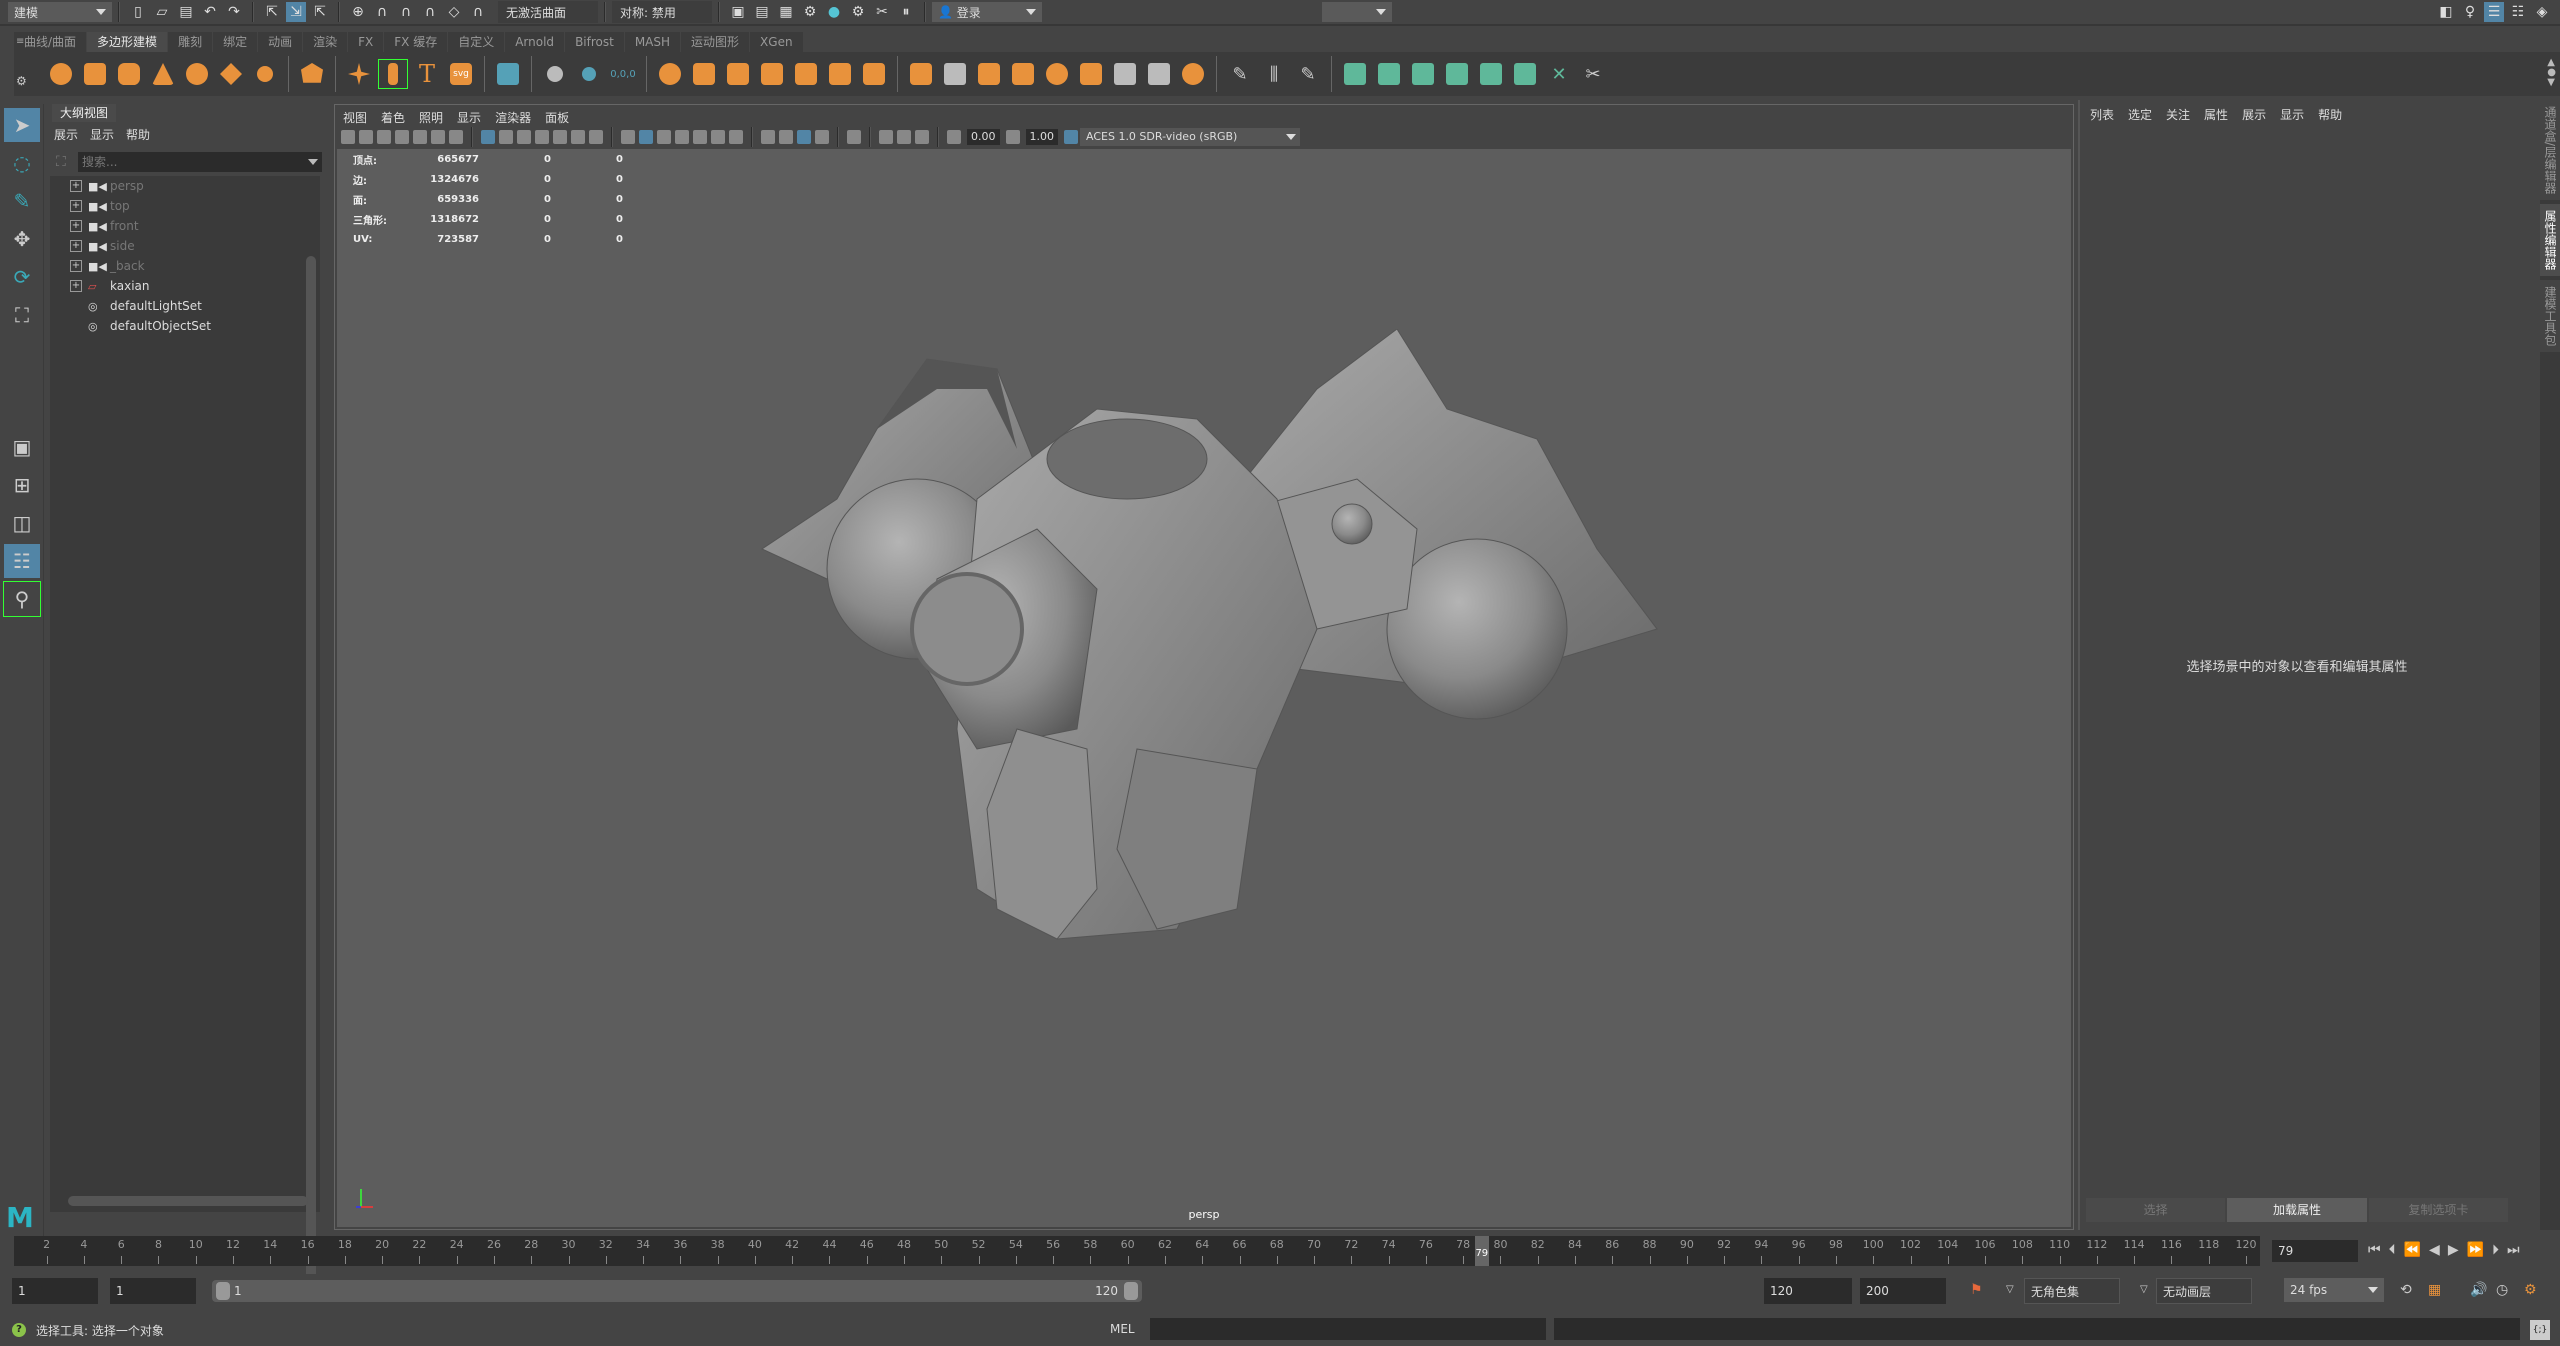 The width and height of the screenshot is (2560, 1346). What do you see at coordinates (454, 12) in the screenshot?
I see `snap-view-plane-icon: ◇` at bounding box center [454, 12].